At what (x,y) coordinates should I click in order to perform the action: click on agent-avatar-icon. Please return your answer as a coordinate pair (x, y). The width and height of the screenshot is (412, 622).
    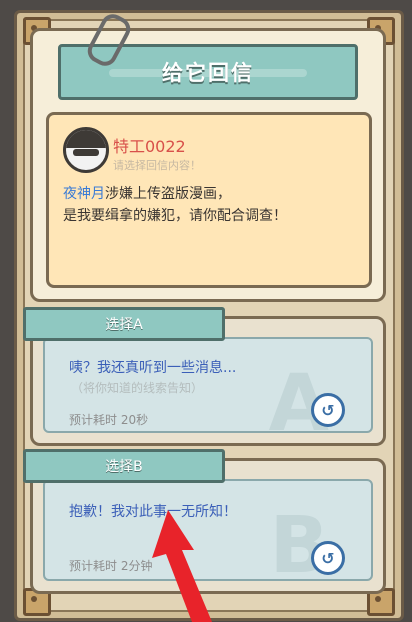
    Looking at the image, I should click on (86, 150).